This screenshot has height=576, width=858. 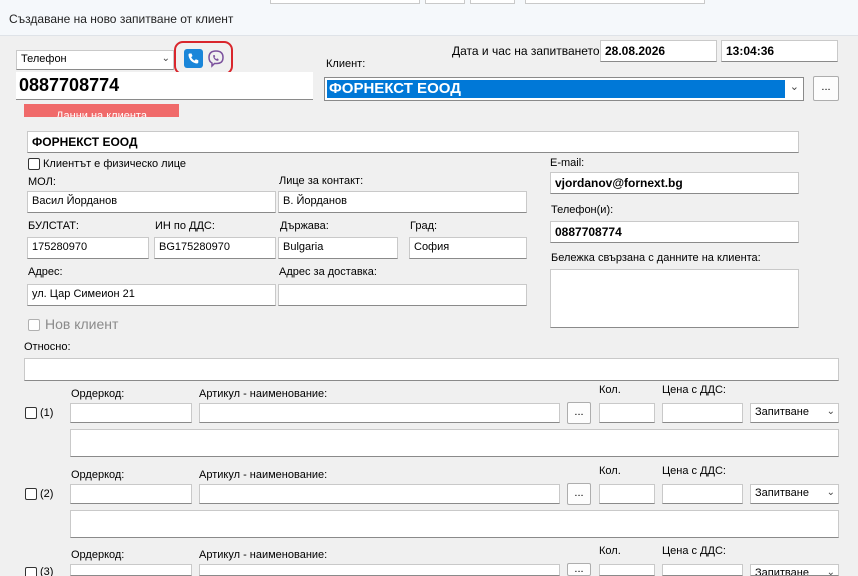 What do you see at coordinates (121, 19) in the screenshot?
I see `window-title: Създаване на ново запитване от клиент` at bounding box center [121, 19].